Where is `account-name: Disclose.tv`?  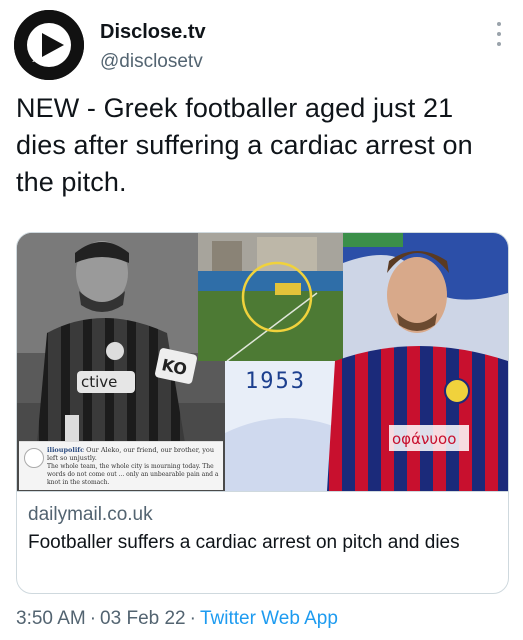 account-name: Disclose.tv is located at coordinates (153, 32).